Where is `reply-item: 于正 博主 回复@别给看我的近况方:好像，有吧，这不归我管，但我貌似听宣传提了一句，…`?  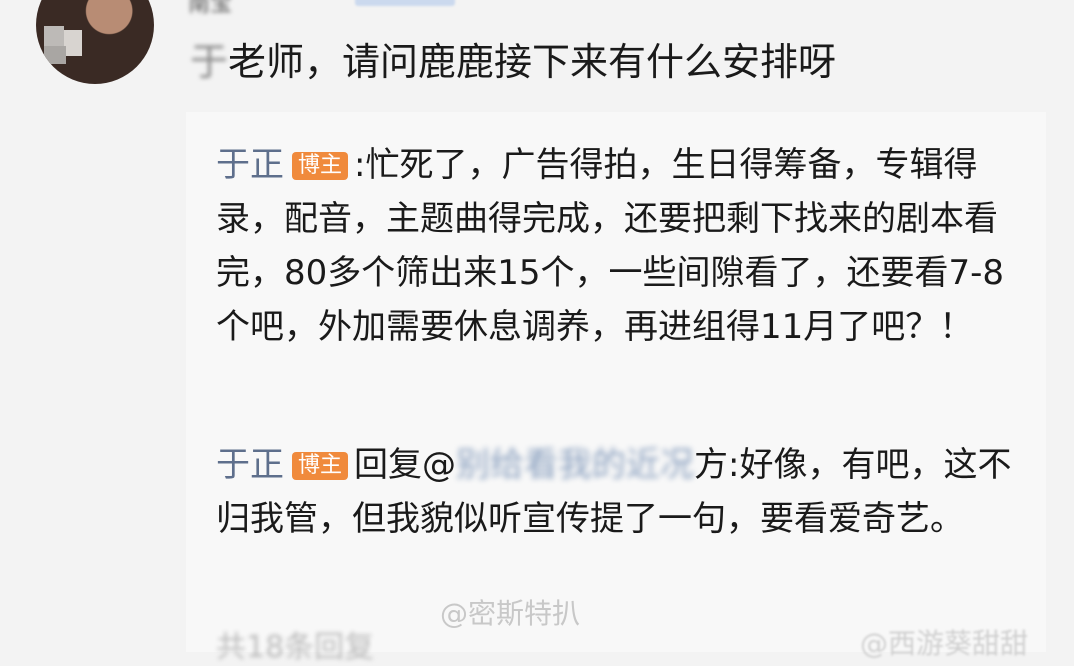 reply-item: 于正 博主 回复@别给看我的近况方:好像，有吧，这不归我管，但我貌似听宣传提了一句，… is located at coordinates (616, 492).